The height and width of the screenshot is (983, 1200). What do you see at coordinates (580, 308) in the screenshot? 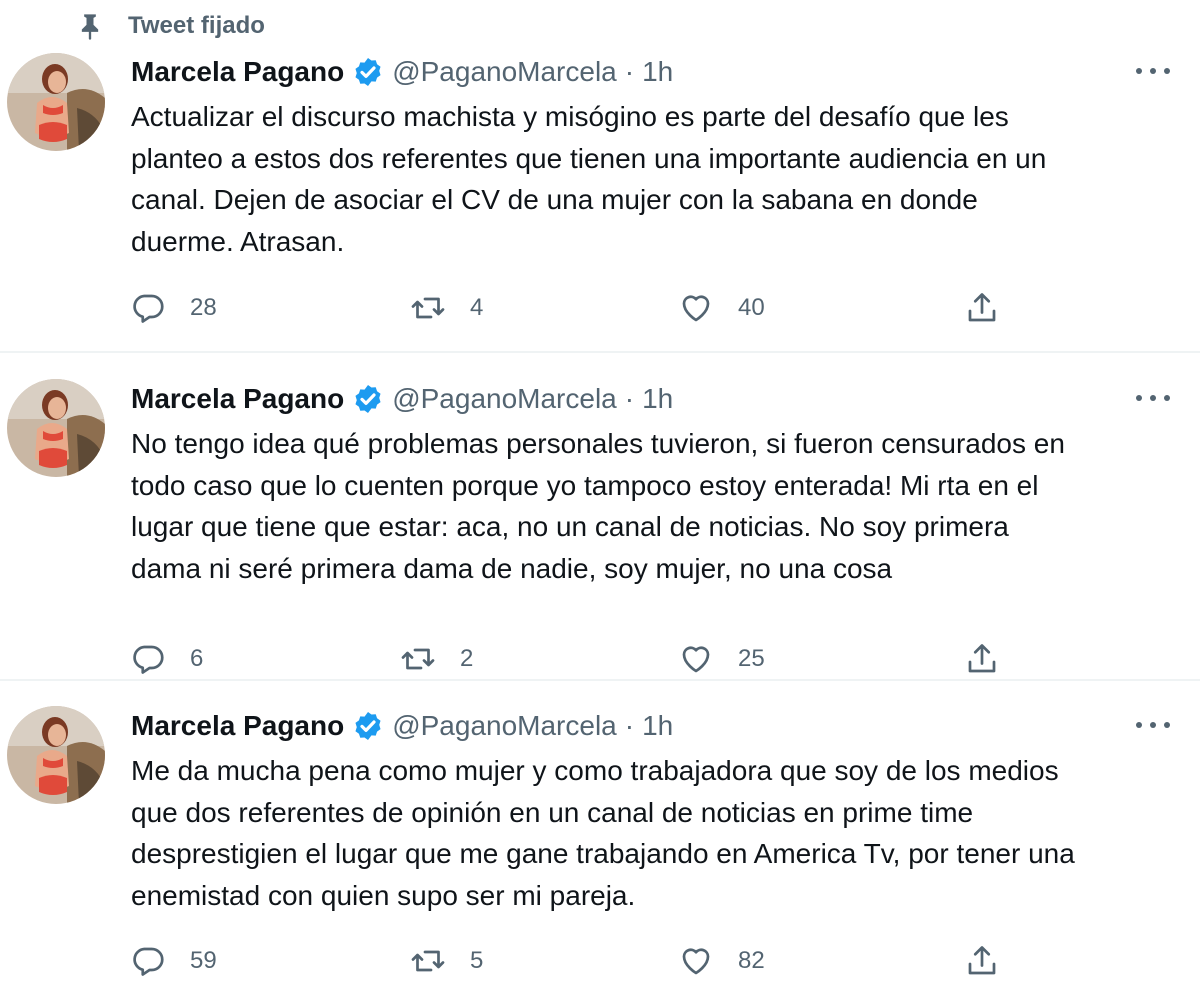
I see `tweet-actions: 28 4 40` at bounding box center [580, 308].